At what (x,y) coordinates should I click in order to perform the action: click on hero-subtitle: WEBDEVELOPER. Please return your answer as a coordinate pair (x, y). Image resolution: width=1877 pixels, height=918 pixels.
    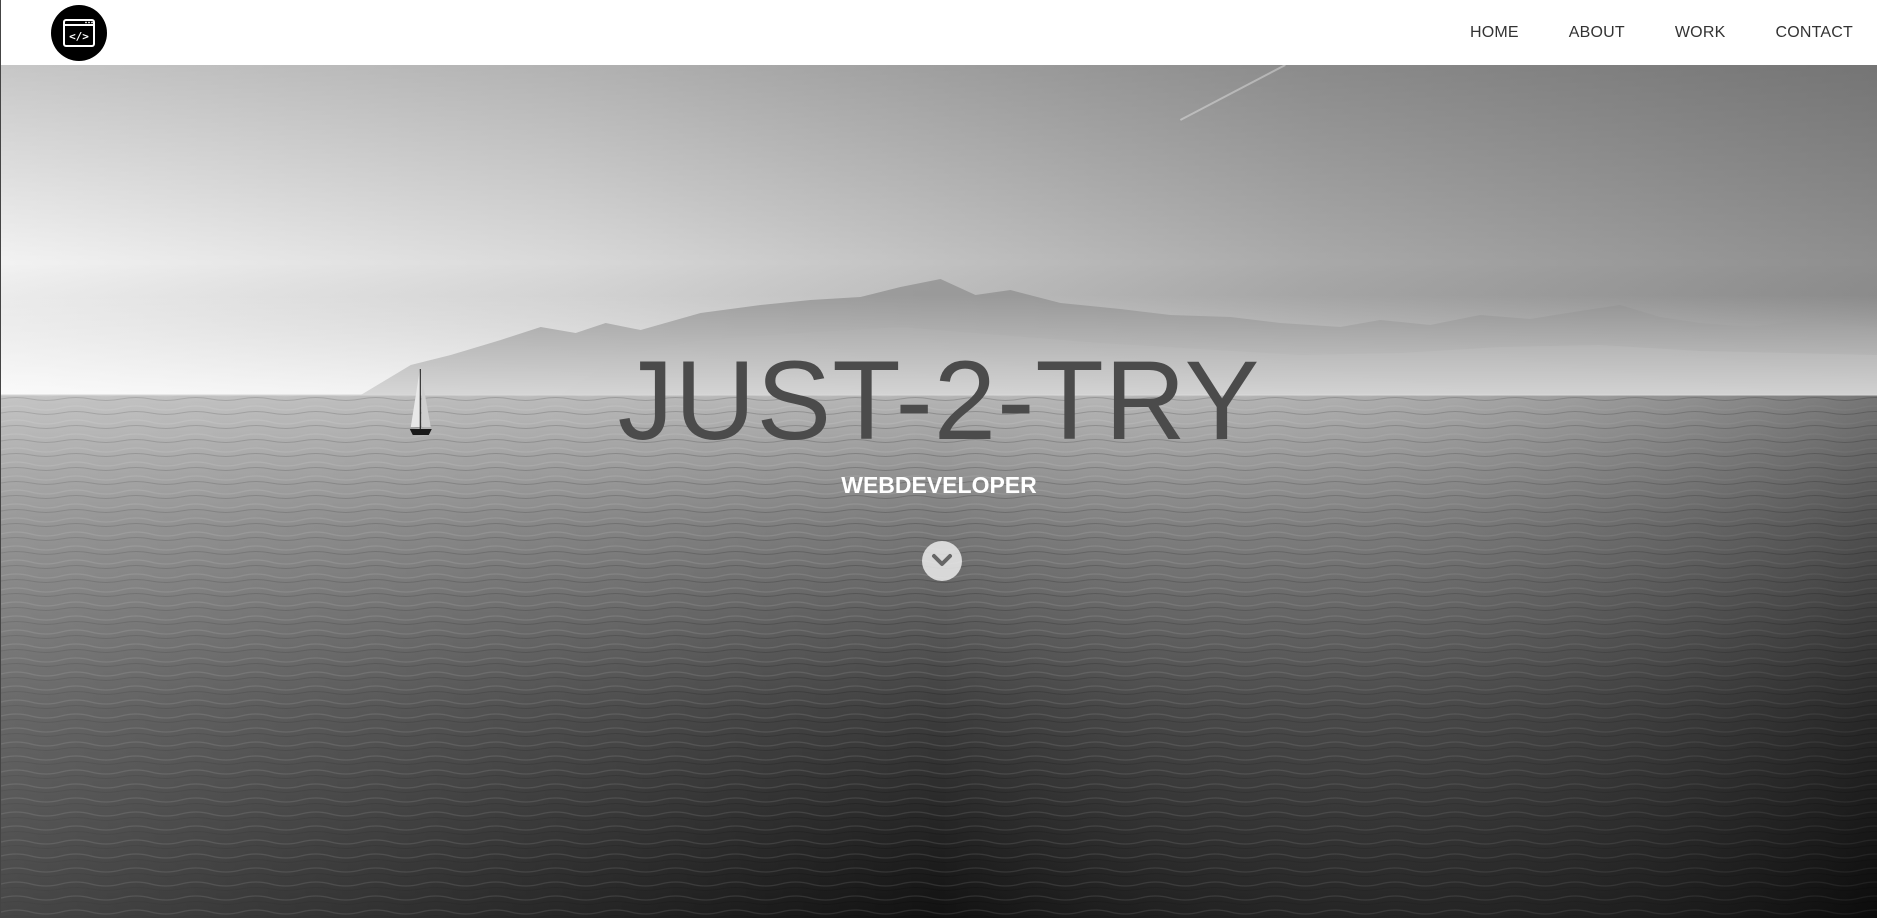
    Looking at the image, I should click on (939, 485).